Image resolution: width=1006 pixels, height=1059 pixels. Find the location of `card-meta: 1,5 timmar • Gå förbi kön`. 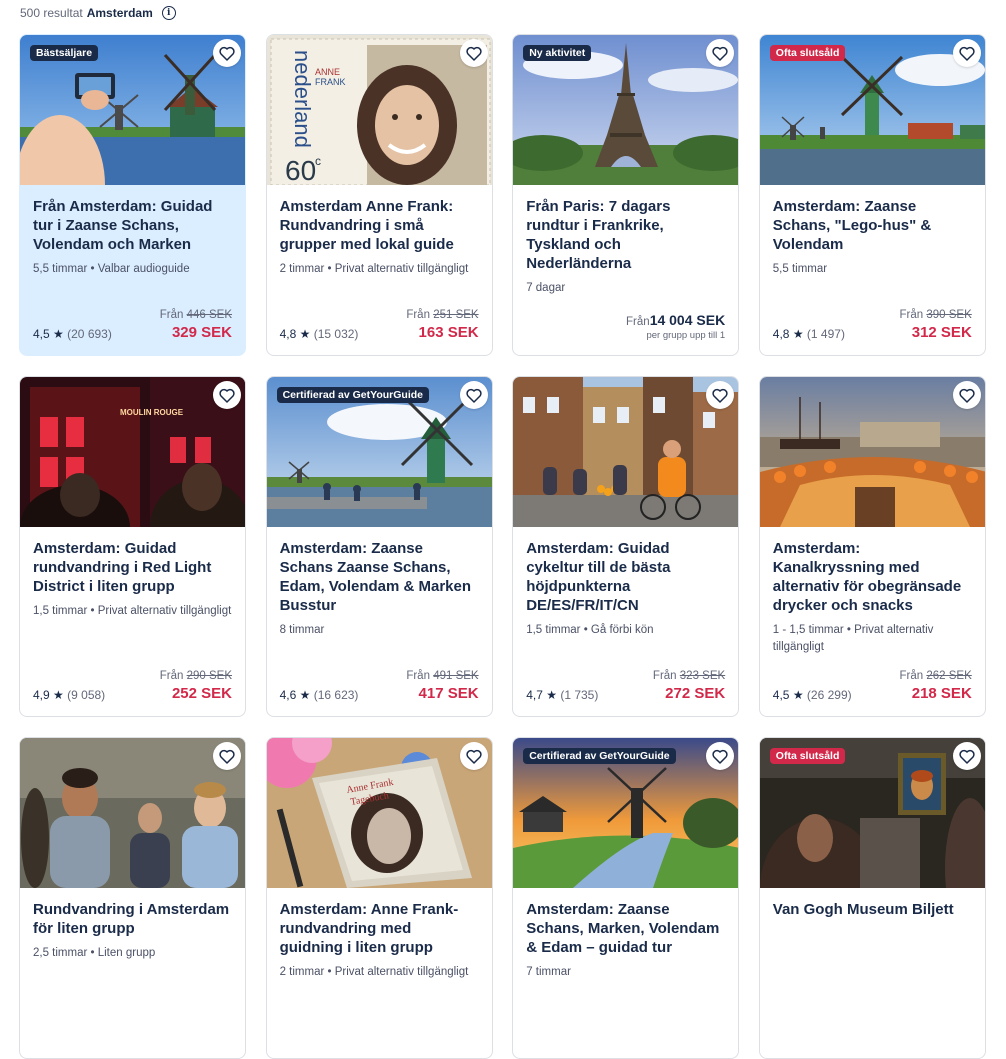

card-meta: 1,5 timmar • Gå förbi kön is located at coordinates (590, 630).